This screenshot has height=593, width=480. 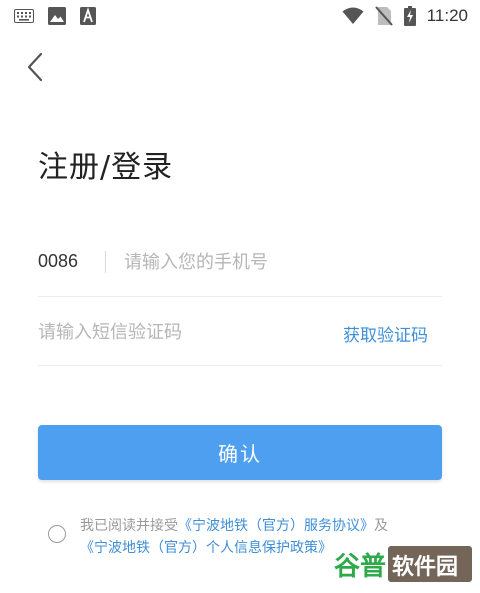 I want to click on sms-code-input, so click(x=173, y=332).